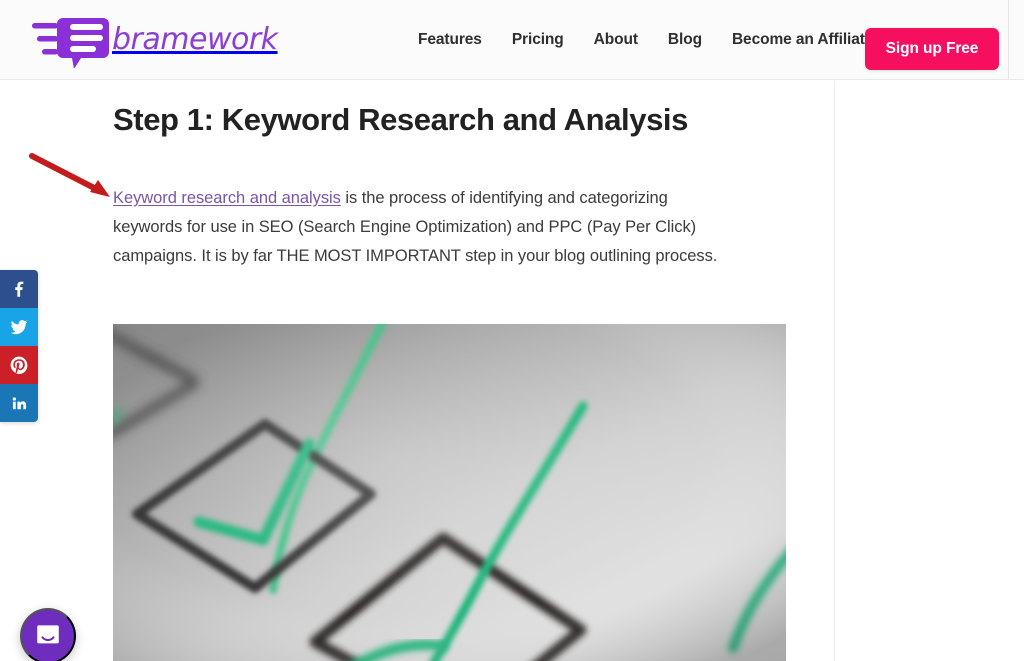 This screenshot has width=1024, height=661. I want to click on header-right-divider, so click(1008, 40).